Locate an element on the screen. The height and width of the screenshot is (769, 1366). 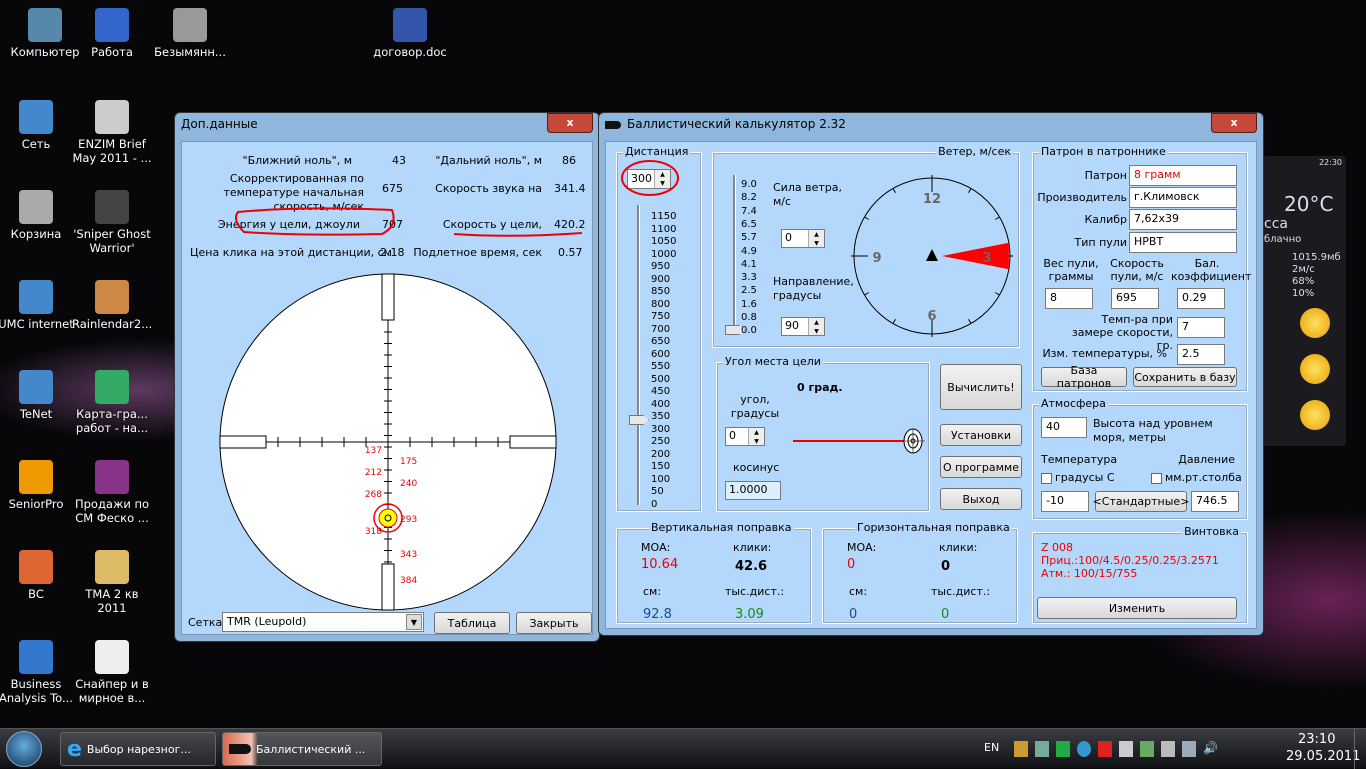
clock-label: 9 is located at coordinates (876, 258).